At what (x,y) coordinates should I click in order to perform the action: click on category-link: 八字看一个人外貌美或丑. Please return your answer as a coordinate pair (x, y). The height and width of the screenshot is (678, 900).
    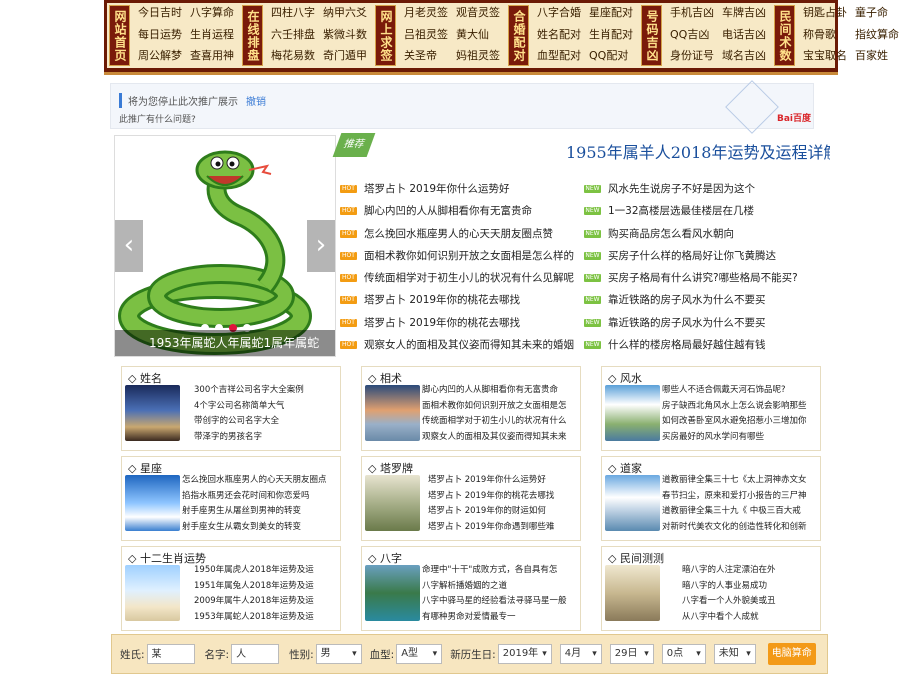
    Looking at the image, I should click on (750, 602).